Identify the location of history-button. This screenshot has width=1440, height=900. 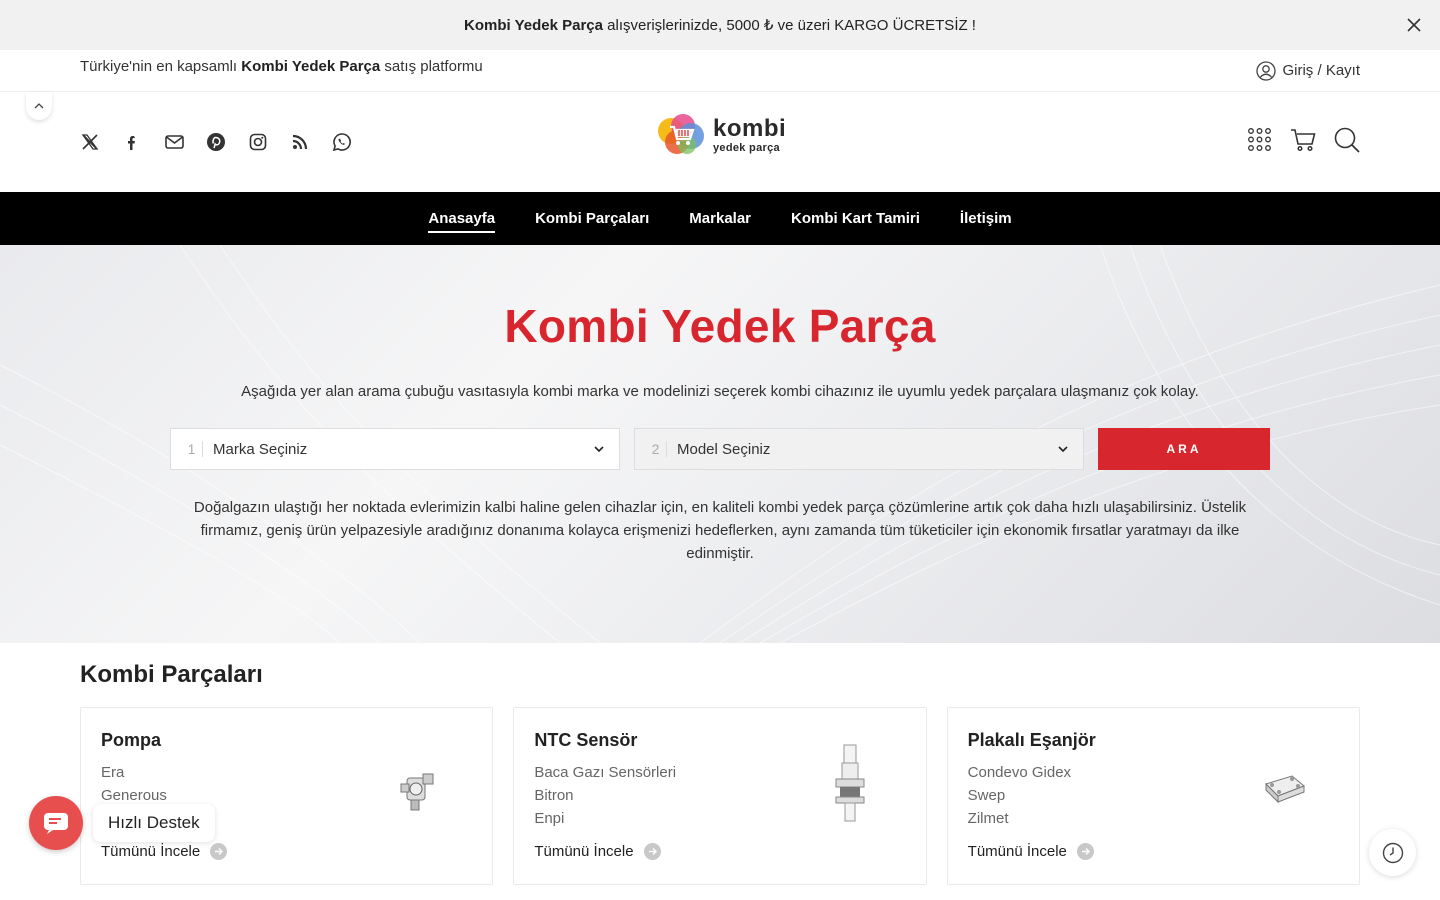
(1392, 852).